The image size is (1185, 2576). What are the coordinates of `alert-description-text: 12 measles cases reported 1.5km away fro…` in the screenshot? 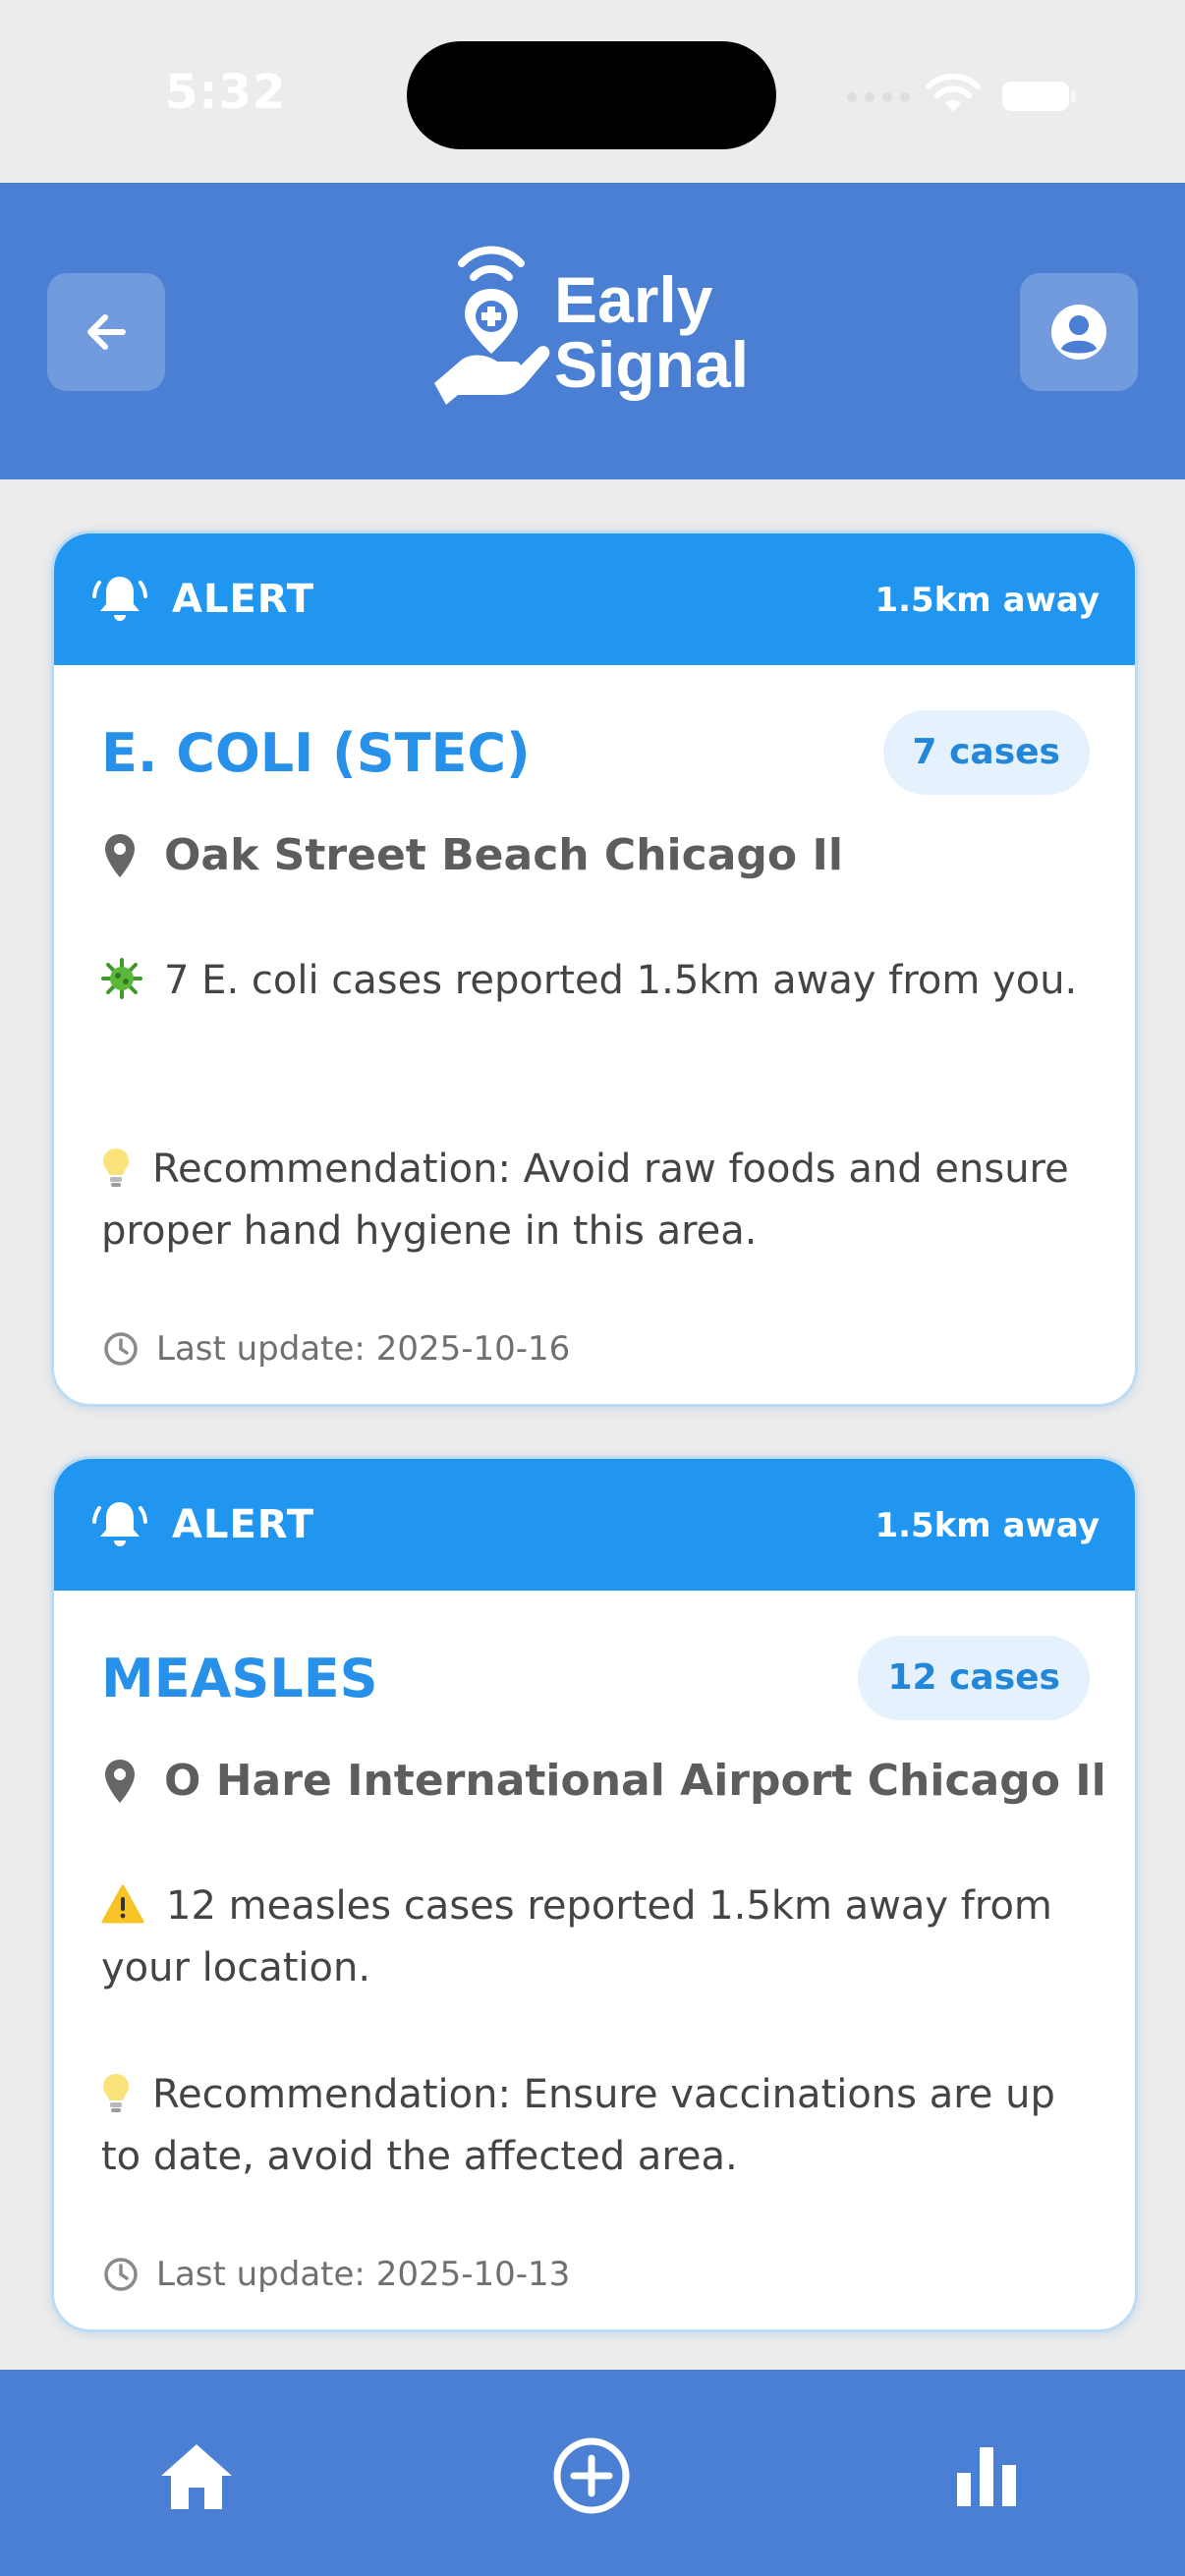 It's located at (577, 1936).